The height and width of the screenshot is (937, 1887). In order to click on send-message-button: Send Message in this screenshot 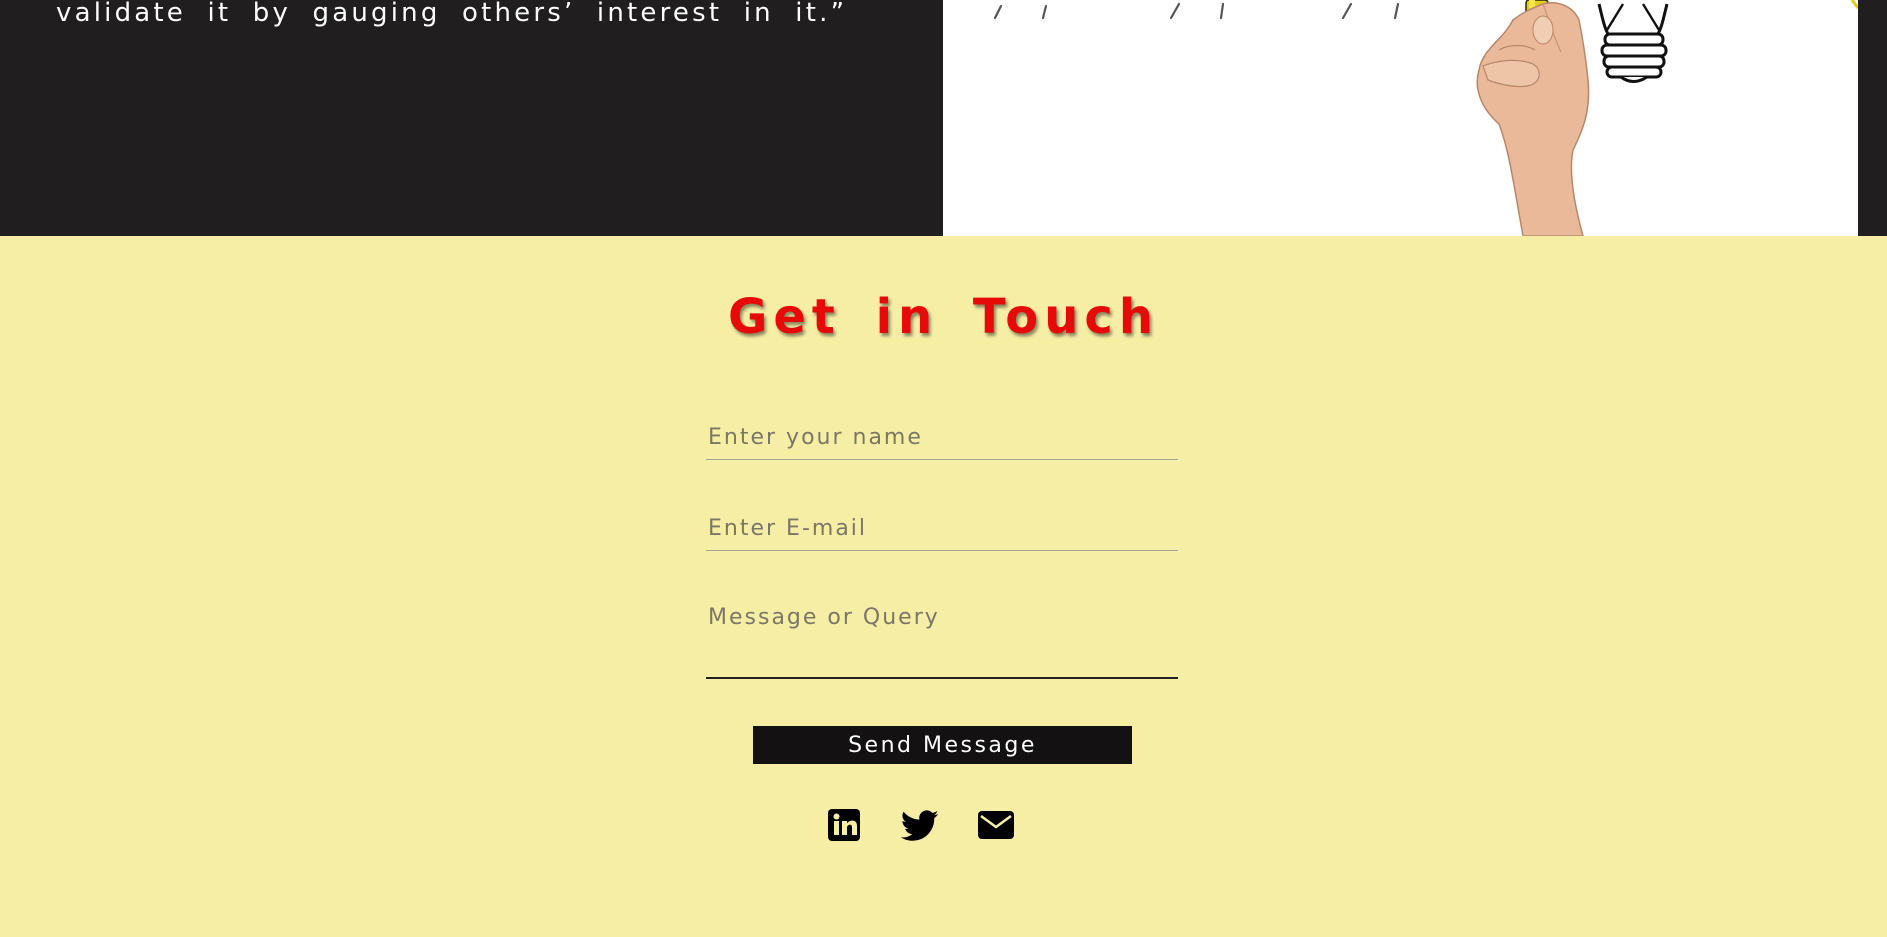, I will do `click(942, 745)`.